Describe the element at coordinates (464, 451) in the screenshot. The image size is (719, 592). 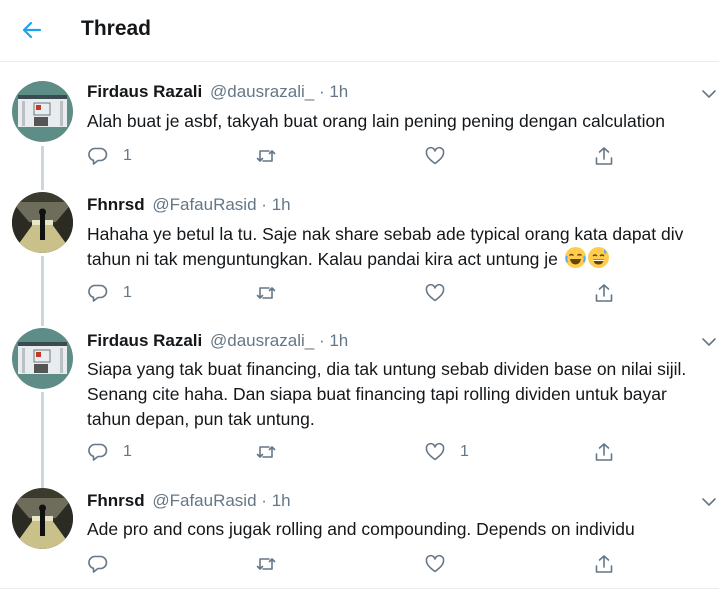
I see `like-count: 1` at that location.